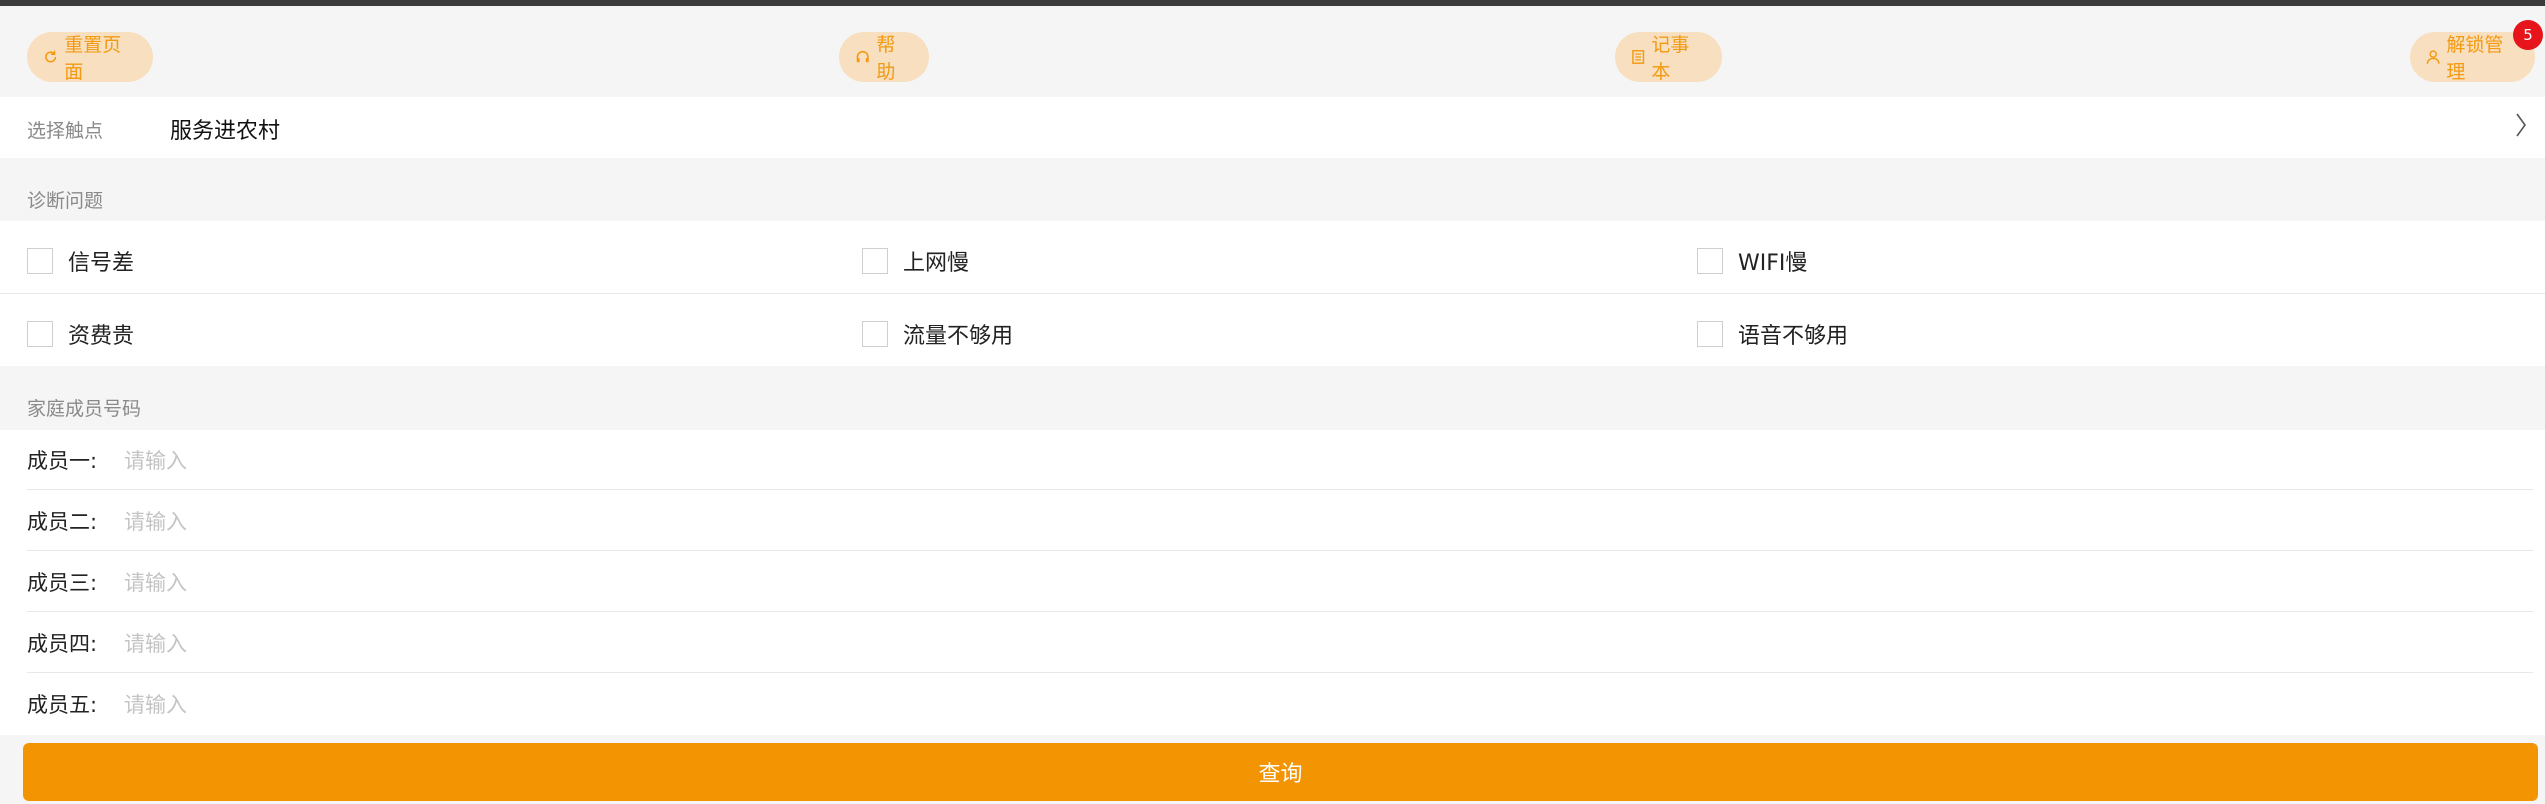  Describe the element at coordinates (1280, 772) in the screenshot. I see `query-button: 查询` at that location.